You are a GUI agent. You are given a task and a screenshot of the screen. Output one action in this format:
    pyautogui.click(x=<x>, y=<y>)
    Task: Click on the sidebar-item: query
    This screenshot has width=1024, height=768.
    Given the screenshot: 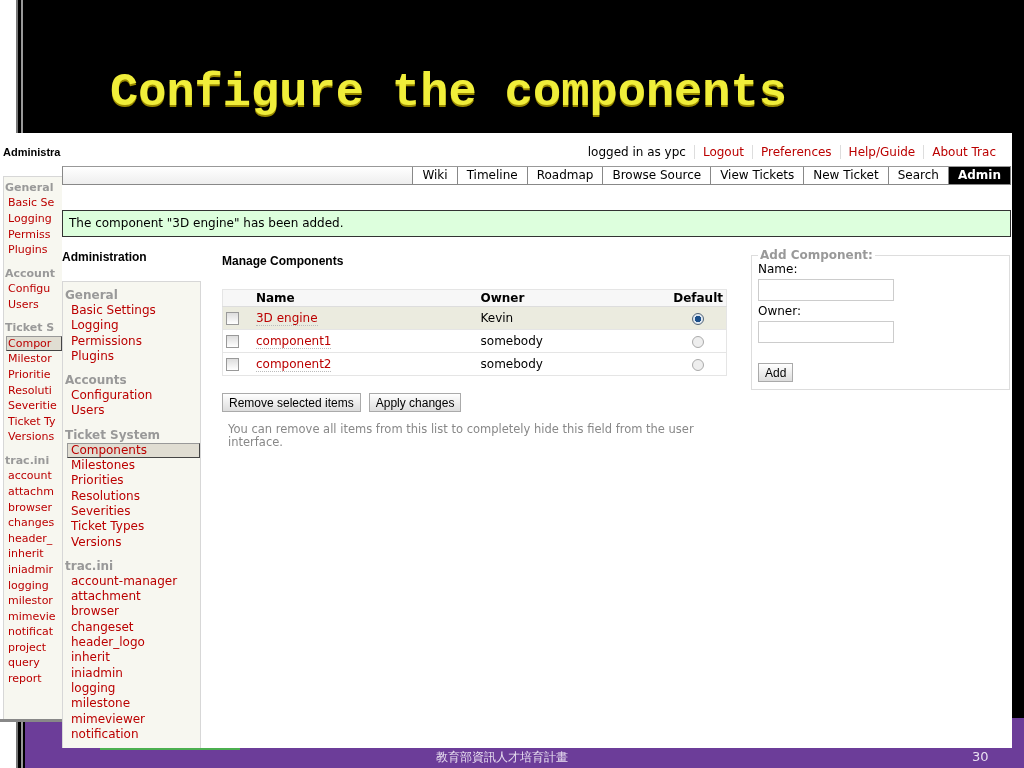 What is the action you would take?
    pyautogui.click(x=34, y=663)
    